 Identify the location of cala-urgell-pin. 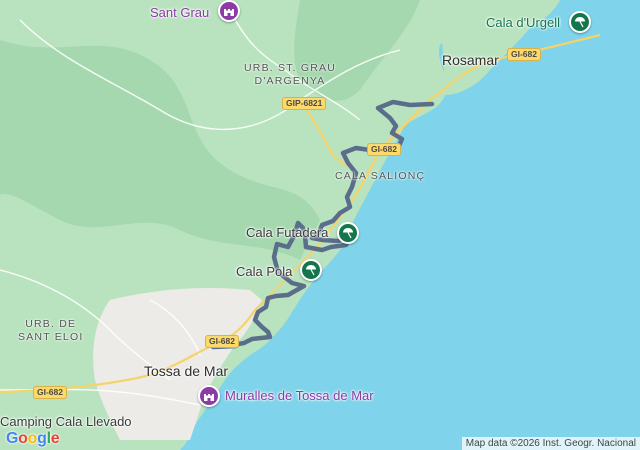
(580, 22).